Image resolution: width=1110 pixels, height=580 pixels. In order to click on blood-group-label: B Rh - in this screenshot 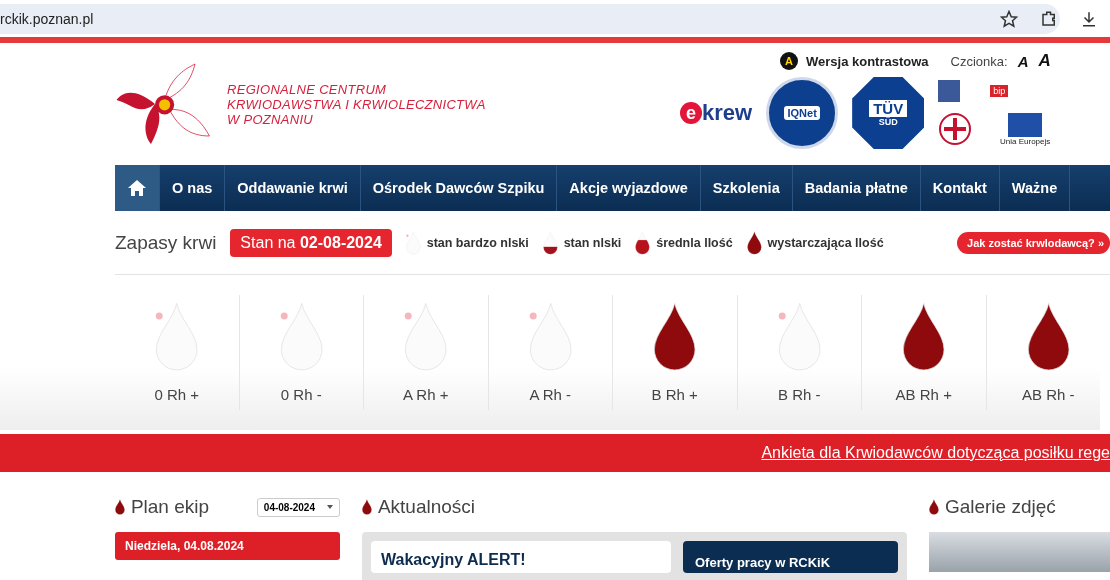, I will do `click(799, 394)`.